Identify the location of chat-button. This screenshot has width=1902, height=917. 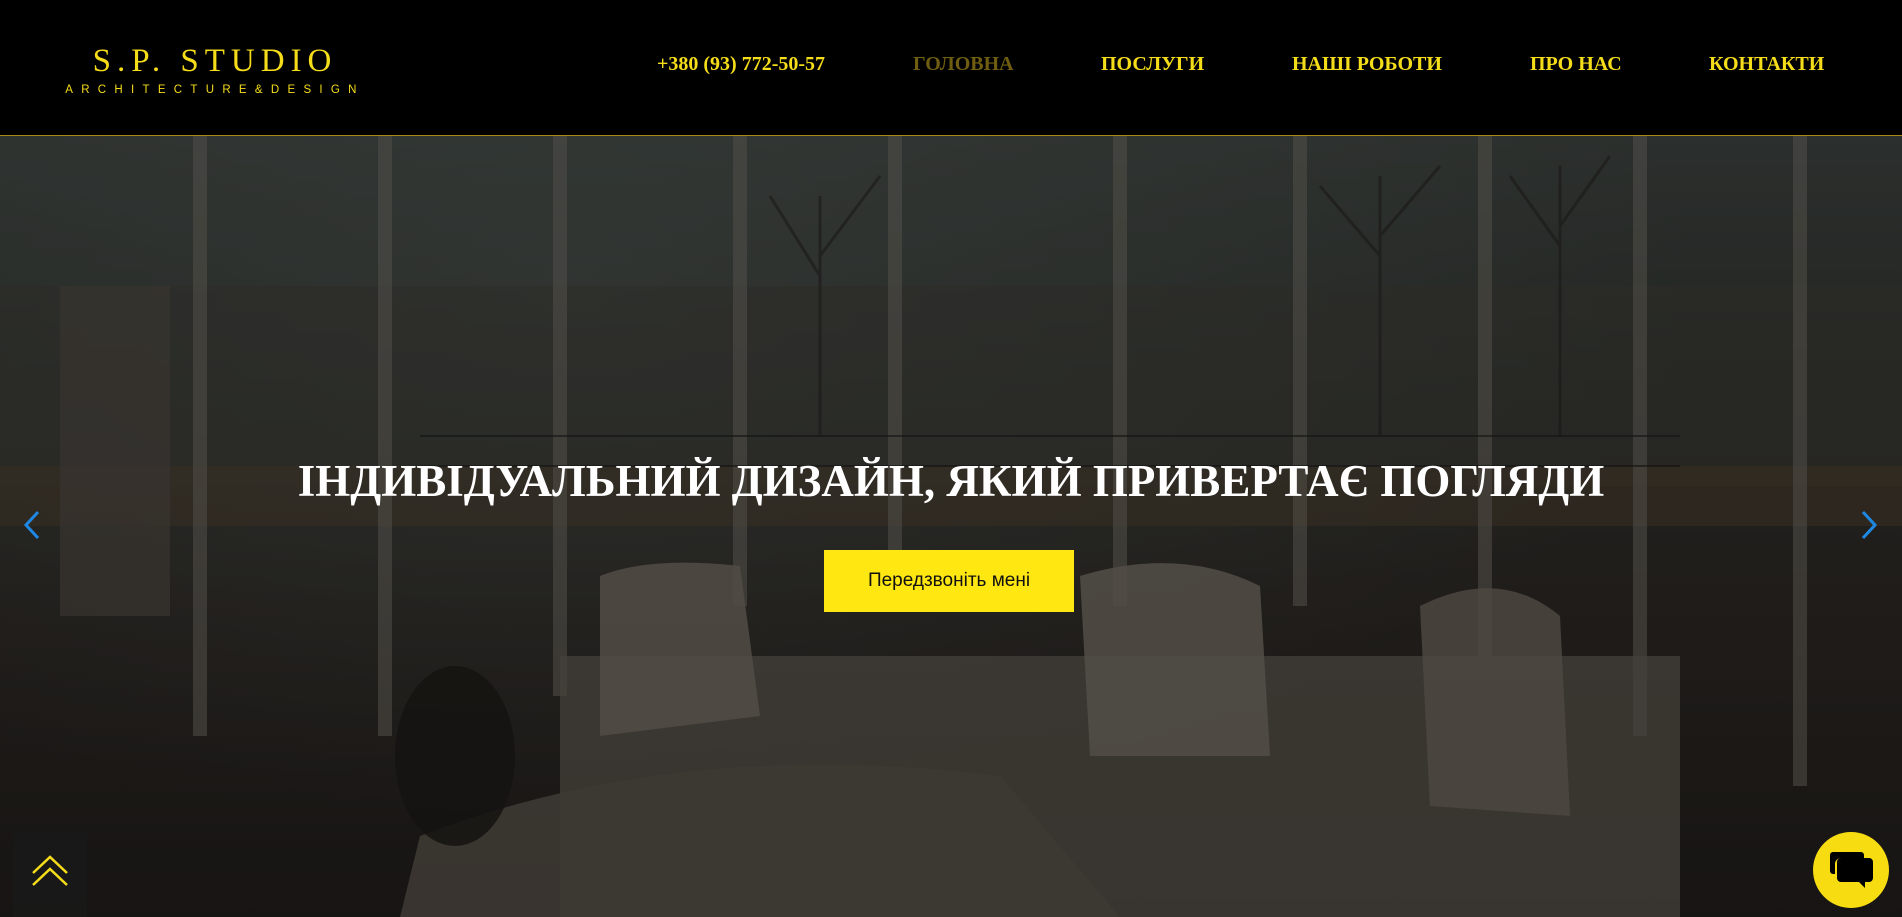
(1851, 870).